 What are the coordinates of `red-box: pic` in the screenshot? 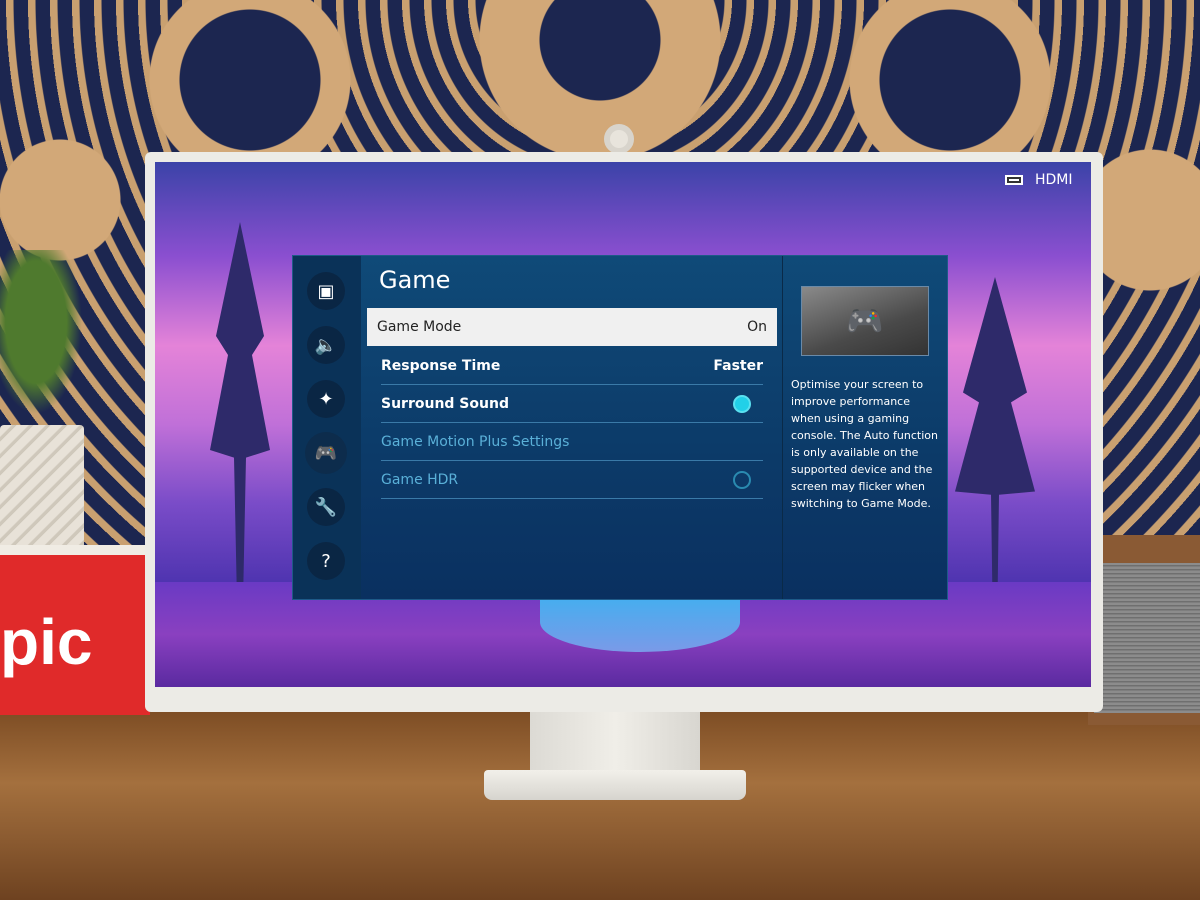 It's located at (75, 630).